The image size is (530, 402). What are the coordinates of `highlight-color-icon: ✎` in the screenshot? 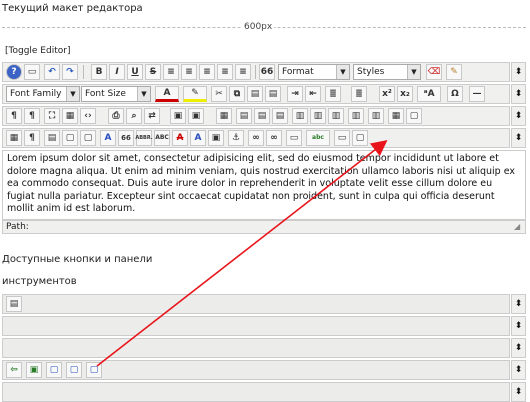 It's located at (195, 94).